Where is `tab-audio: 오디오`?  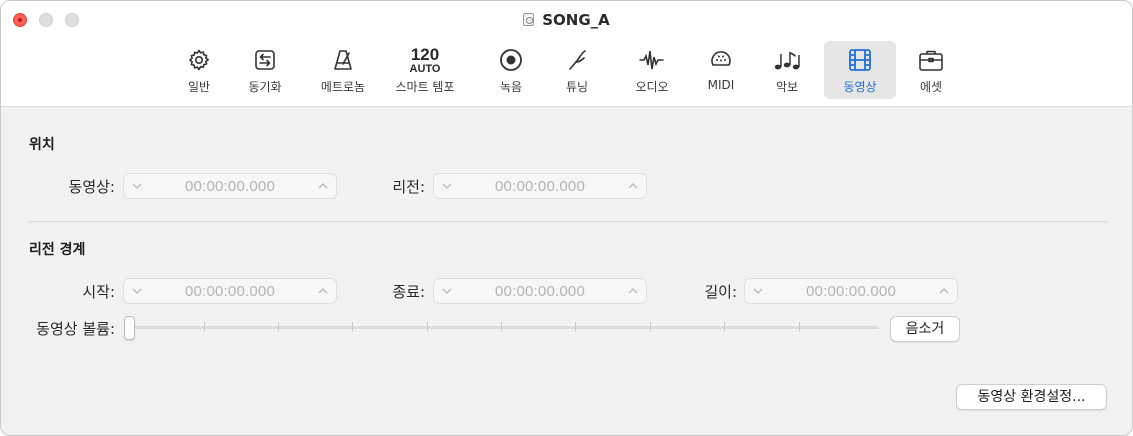 tab-audio: 오디오 is located at coordinates (652, 70).